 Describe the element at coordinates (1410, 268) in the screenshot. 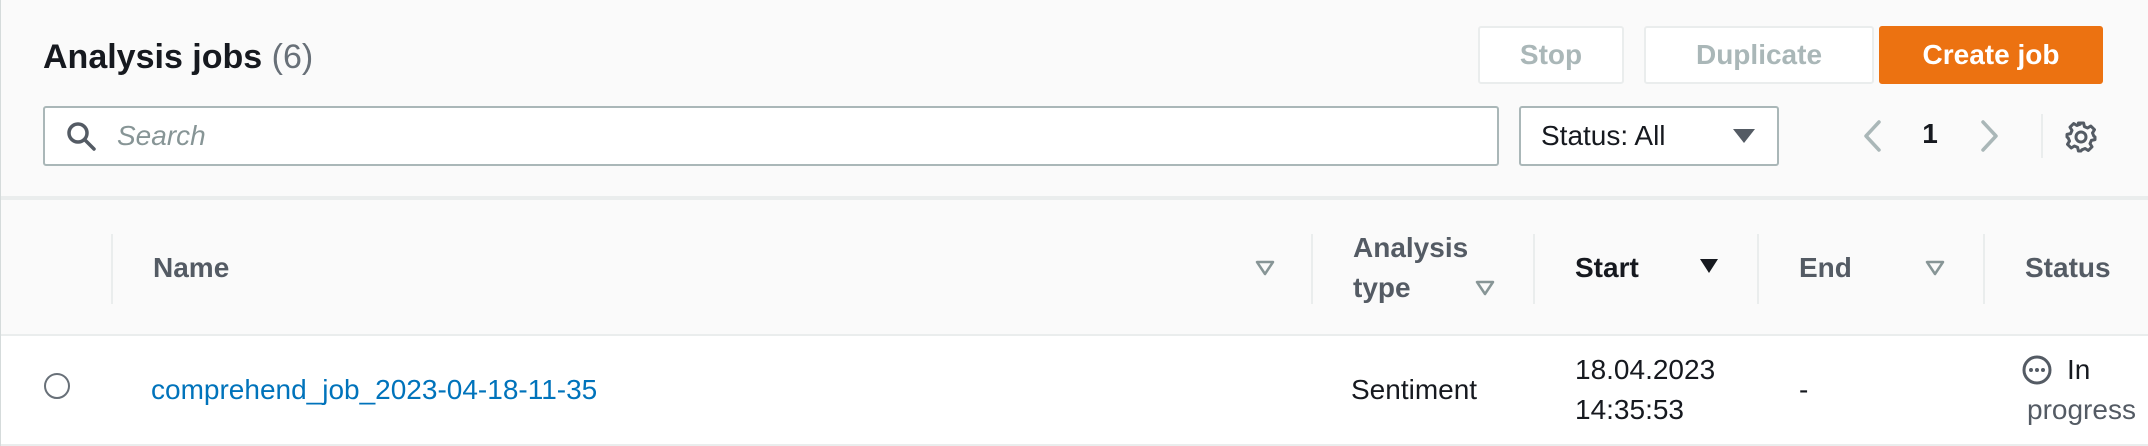

I see `column-header-analysis-type: Analysis type` at that location.